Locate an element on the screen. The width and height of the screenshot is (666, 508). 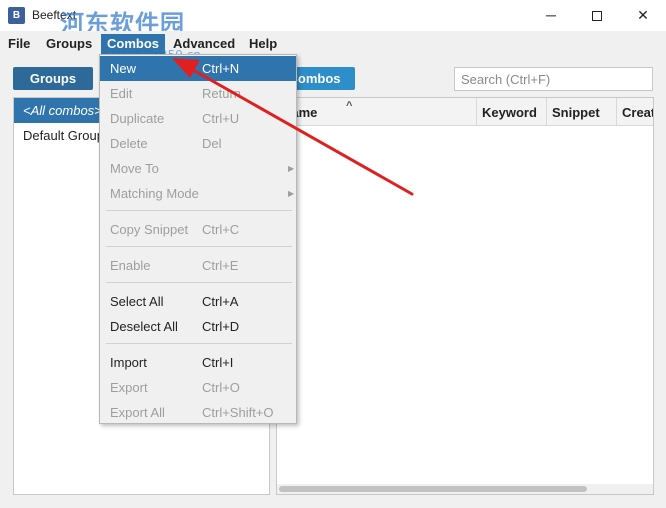
menu-bar: File Groups Combos Advanced Help is located at coordinates (333, 43).